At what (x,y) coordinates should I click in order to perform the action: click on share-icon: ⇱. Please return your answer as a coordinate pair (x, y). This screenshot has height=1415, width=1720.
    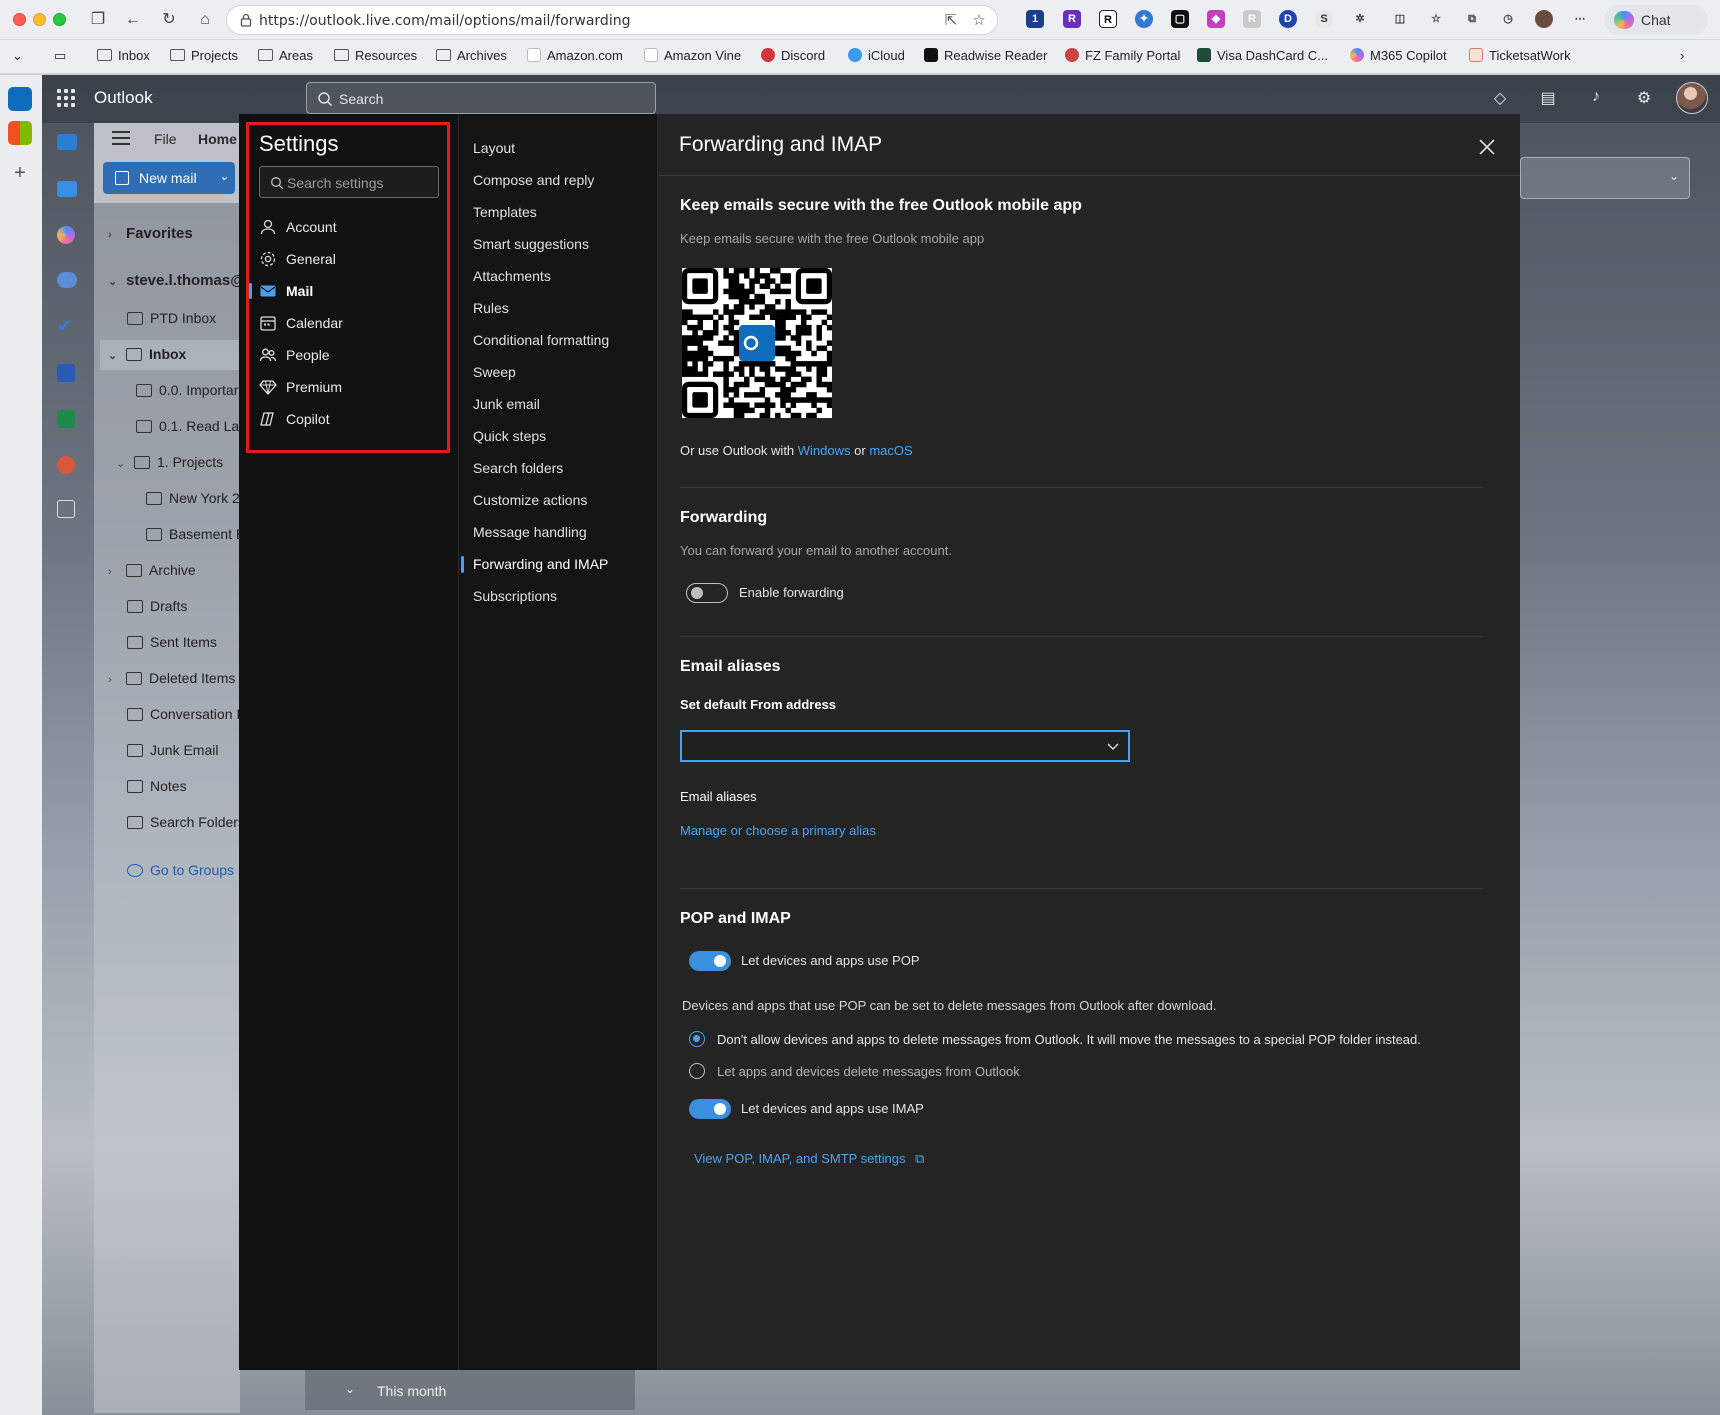
    Looking at the image, I should click on (951, 21).